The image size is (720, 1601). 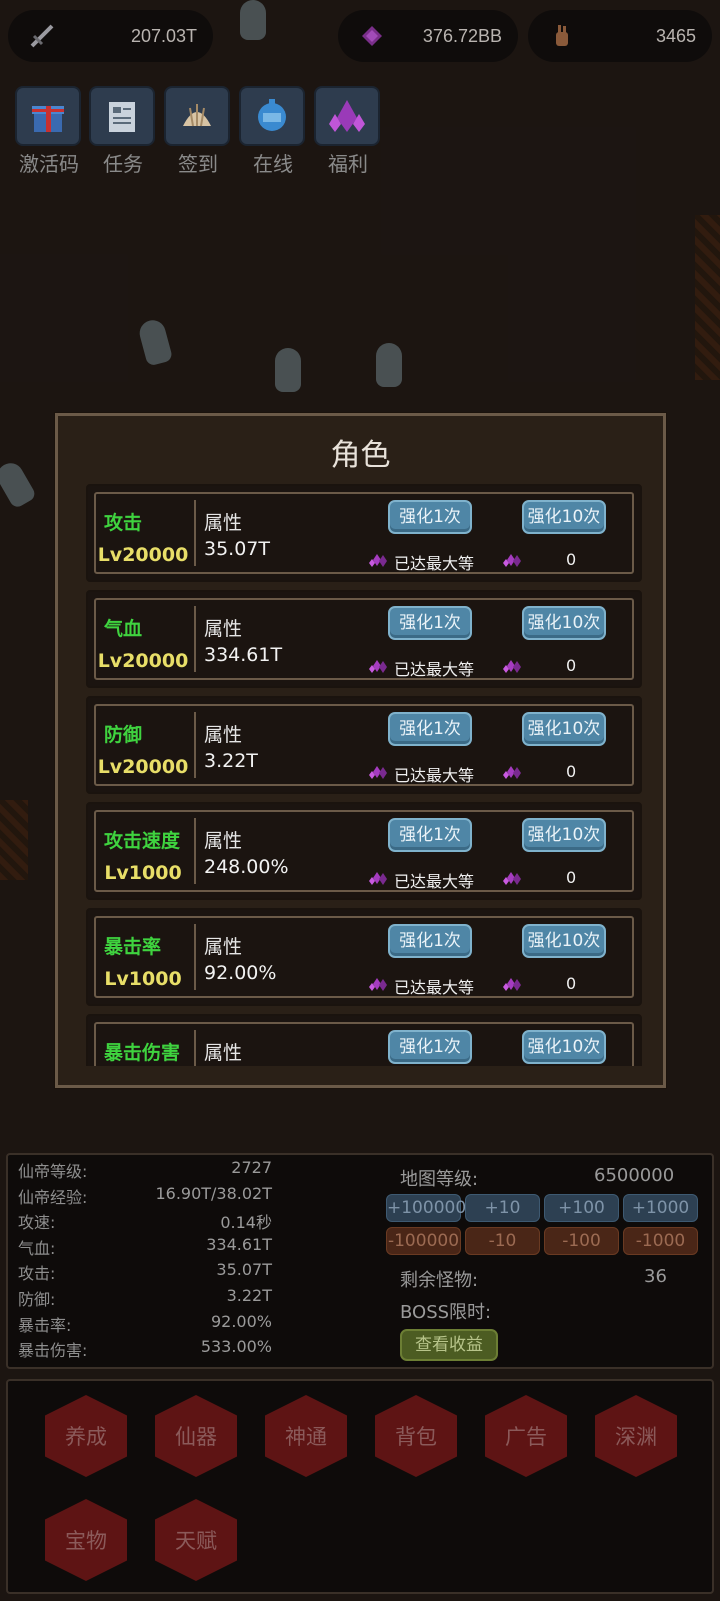 I want to click on gem-pill: 376.72BB, so click(x=428, y=36).